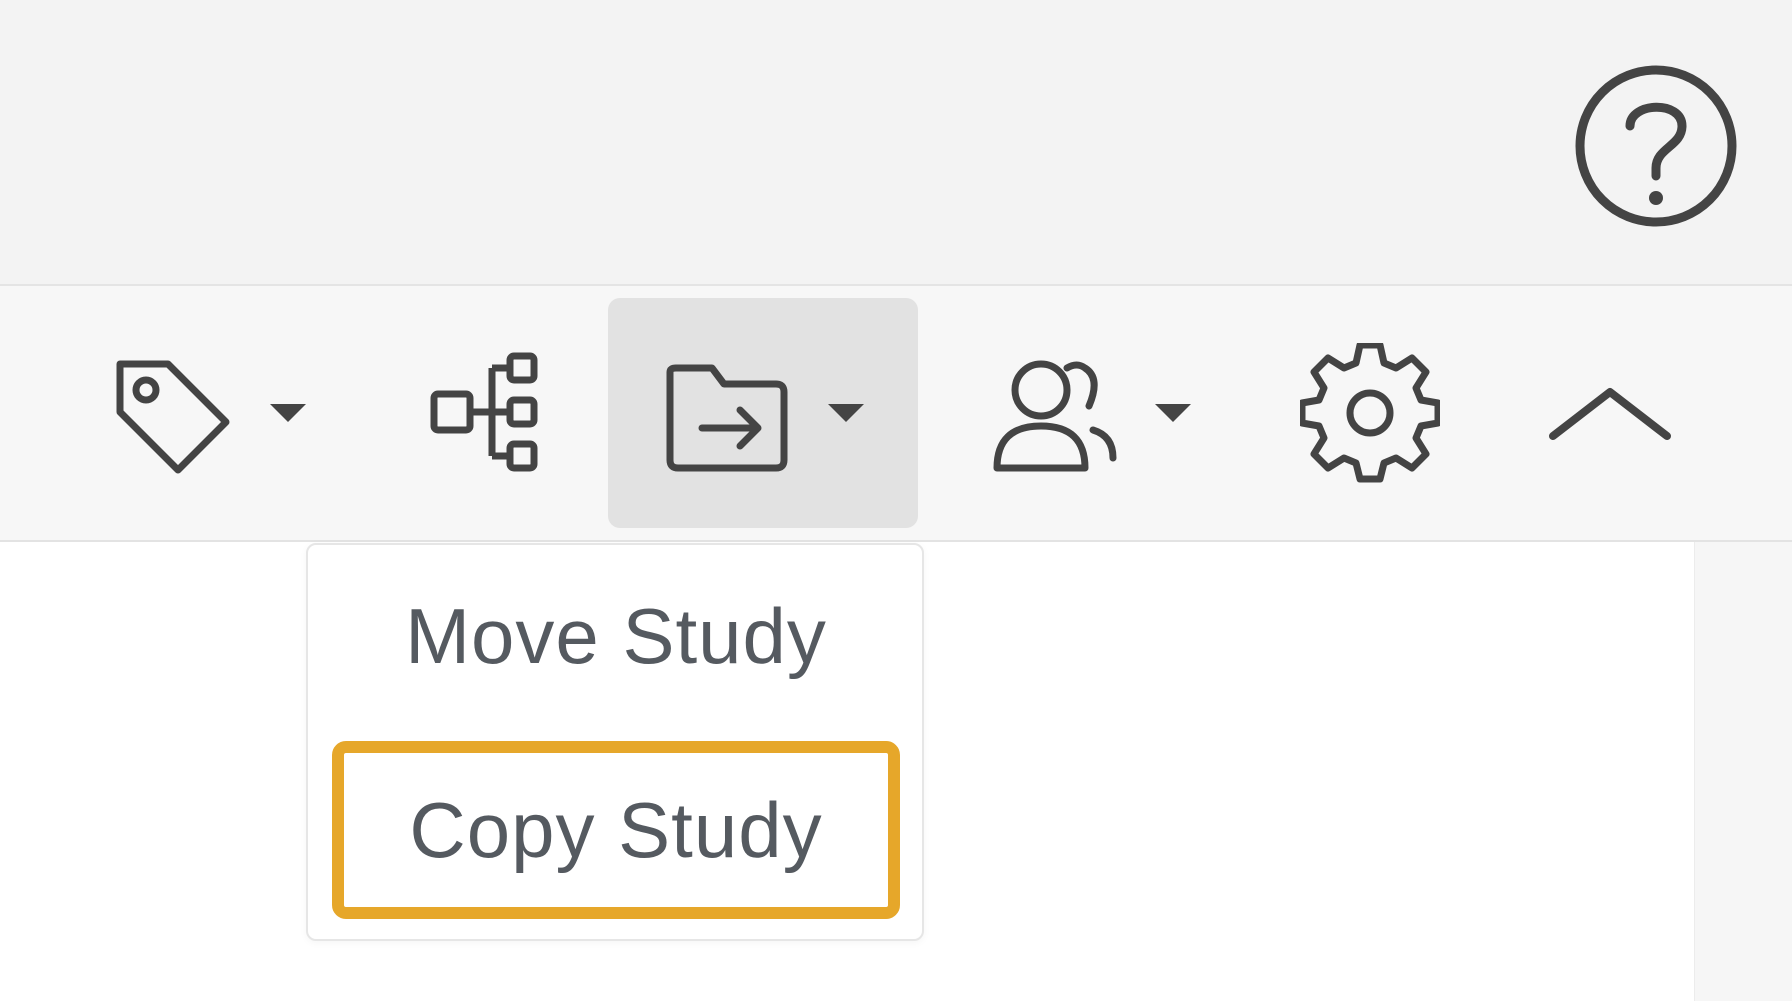 The height and width of the screenshot is (1001, 1792). Describe the element at coordinates (616, 636) in the screenshot. I see `move-study-menu-item: Move Study` at that location.